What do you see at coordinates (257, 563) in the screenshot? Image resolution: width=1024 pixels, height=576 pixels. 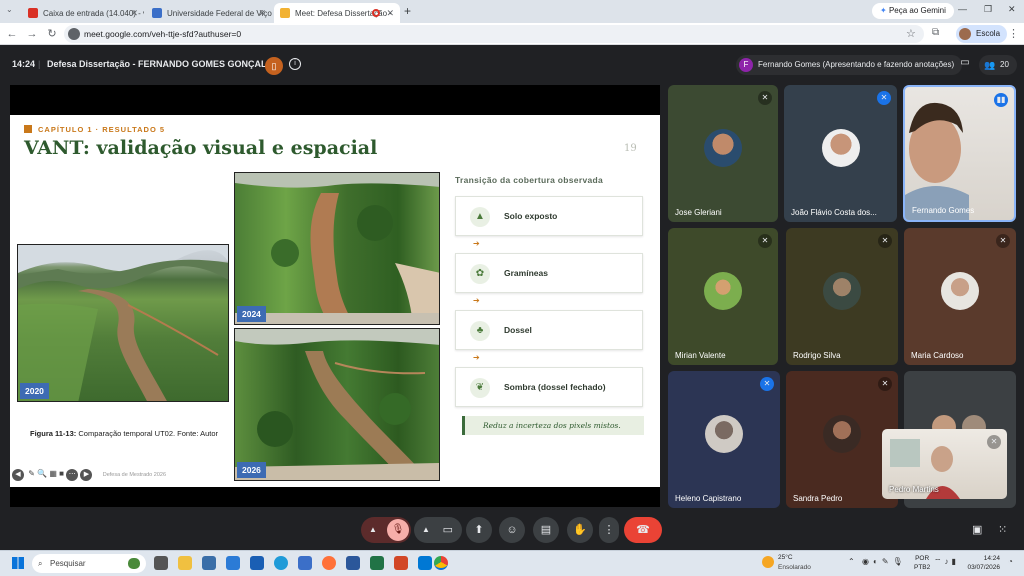 I see `mail-icon` at bounding box center [257, 563].